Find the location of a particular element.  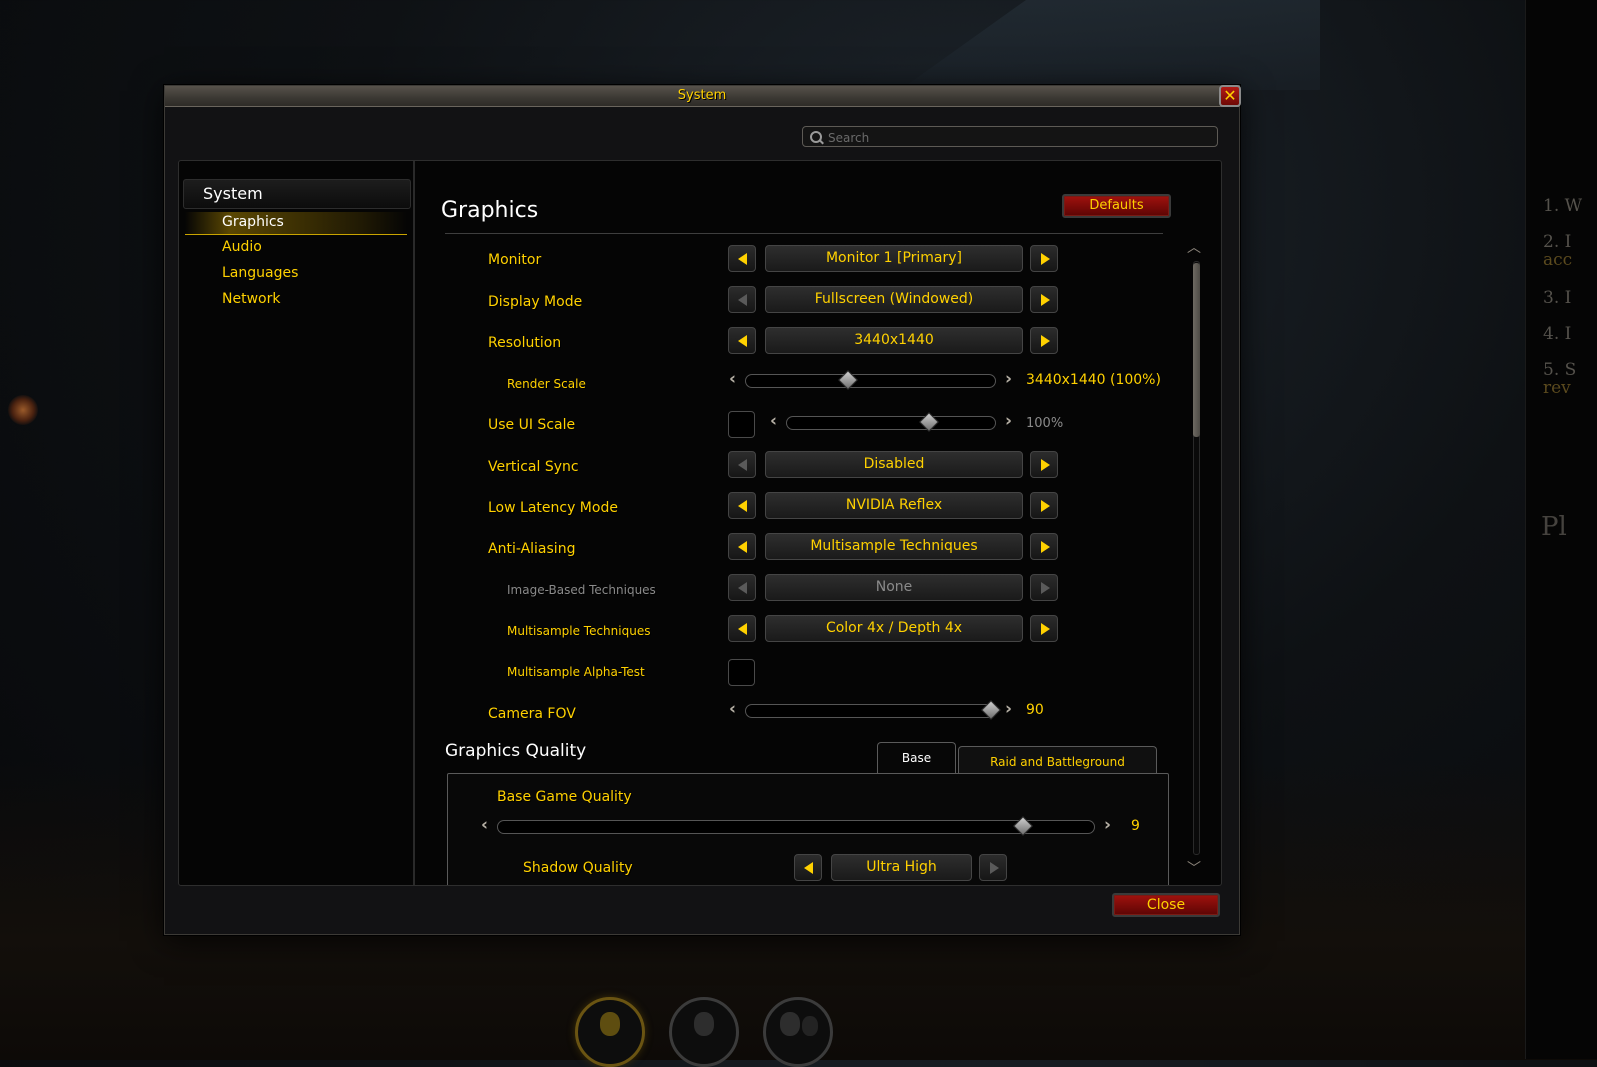

resolution-prev-button is located at coordinates (742, 340).